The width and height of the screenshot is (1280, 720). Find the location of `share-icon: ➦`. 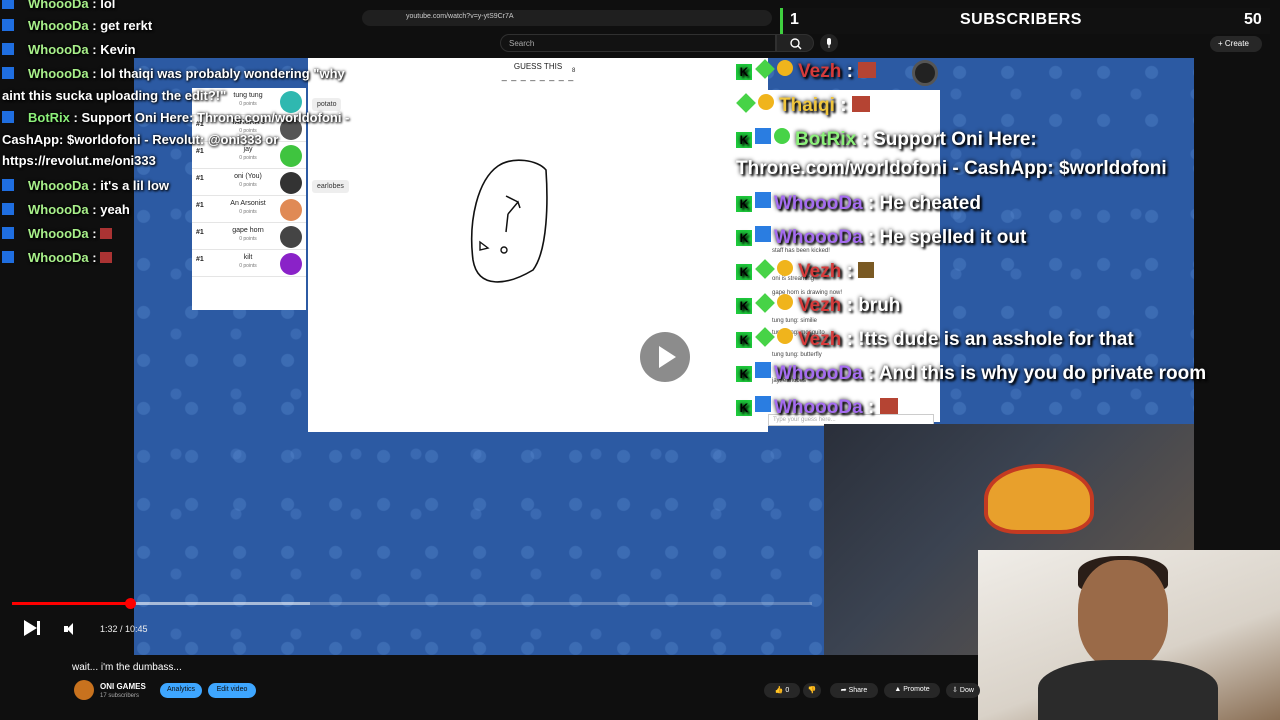

share-icon: ➦ is located at coordinates (844, 690).